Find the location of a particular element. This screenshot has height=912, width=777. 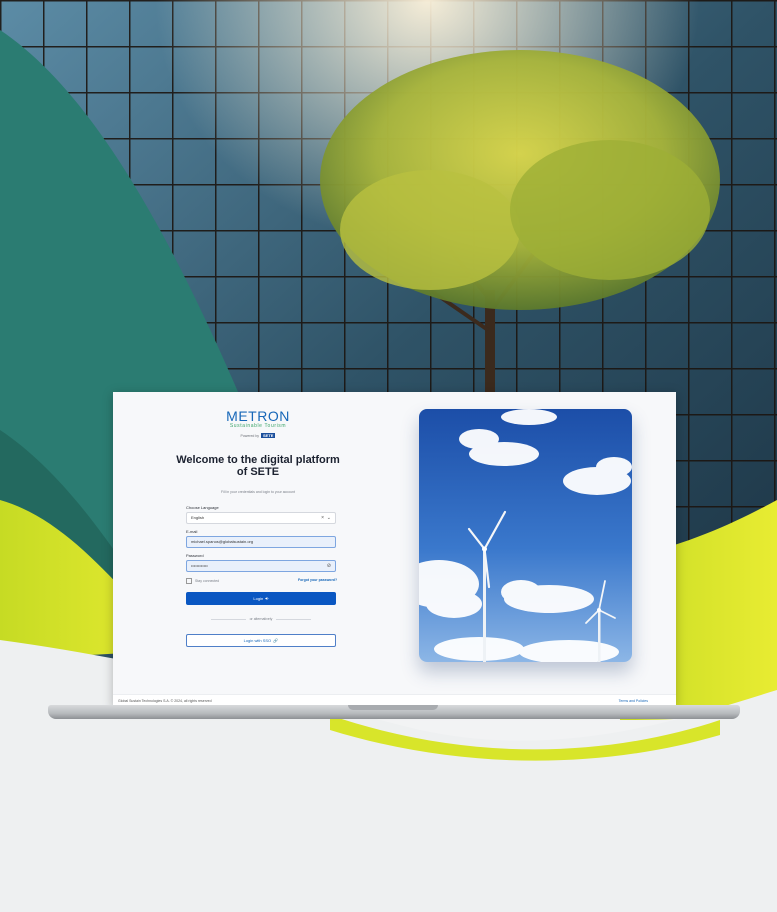

metron-logo: METRON is located at coordinates (258, 416).